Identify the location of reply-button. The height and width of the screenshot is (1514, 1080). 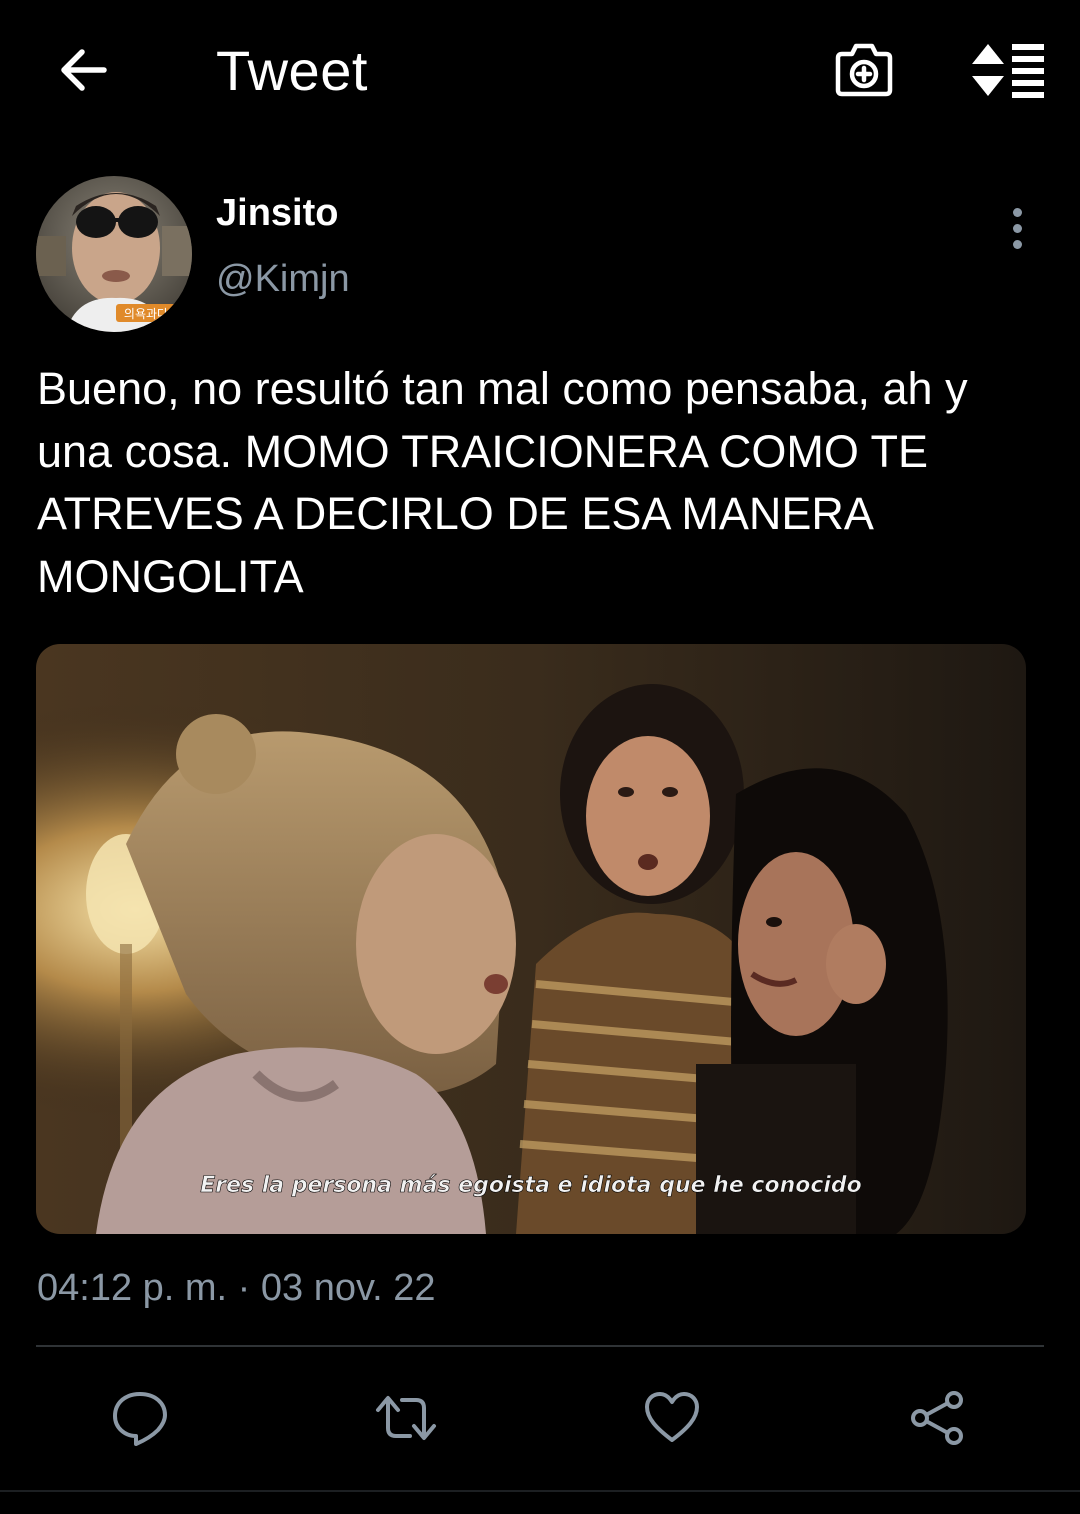
(140, 1418).